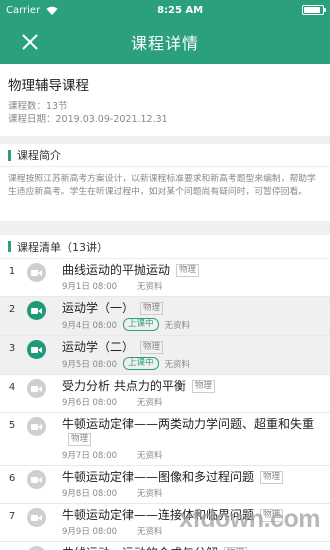  What do you see at coordinates (23, 10) in the screenshot?
I see `carrier-label: Carrier` at bounding box center [23, 10].